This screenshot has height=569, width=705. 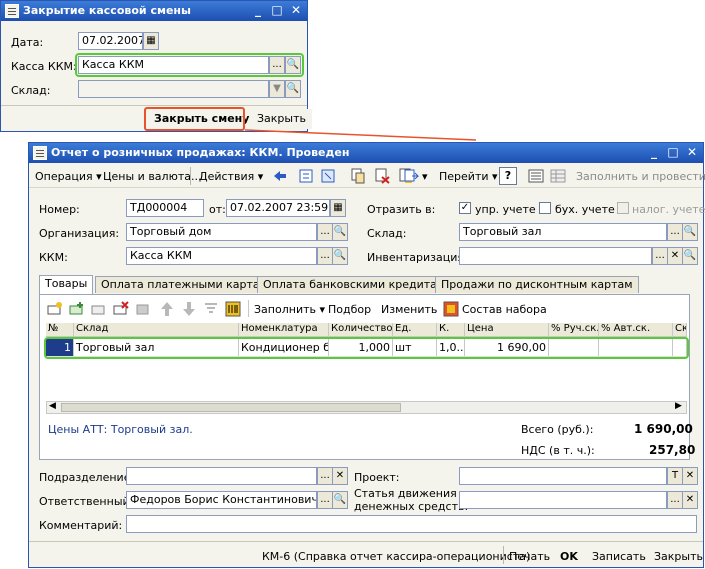 I want to click on print-button: Печать, so click(x=529, y=556).